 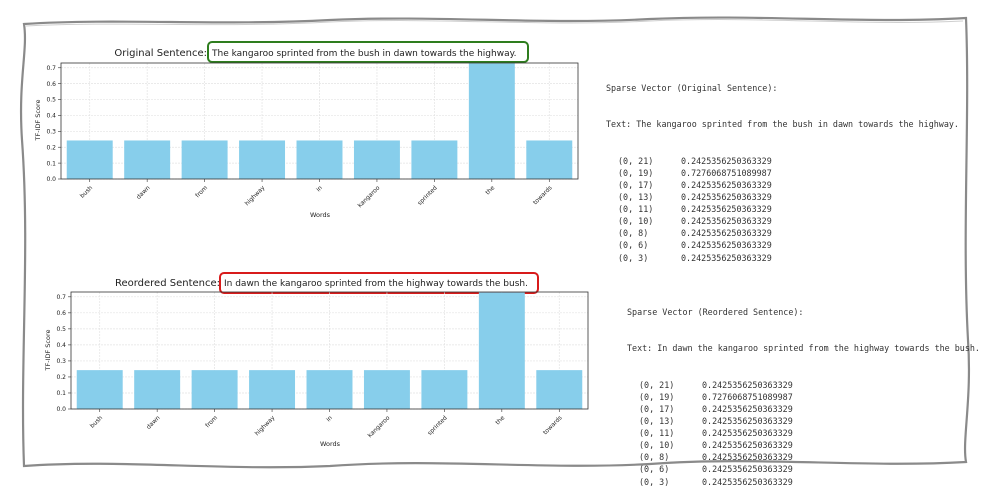 I want to click on x-tick-label: from, so click(x=211, y=421).